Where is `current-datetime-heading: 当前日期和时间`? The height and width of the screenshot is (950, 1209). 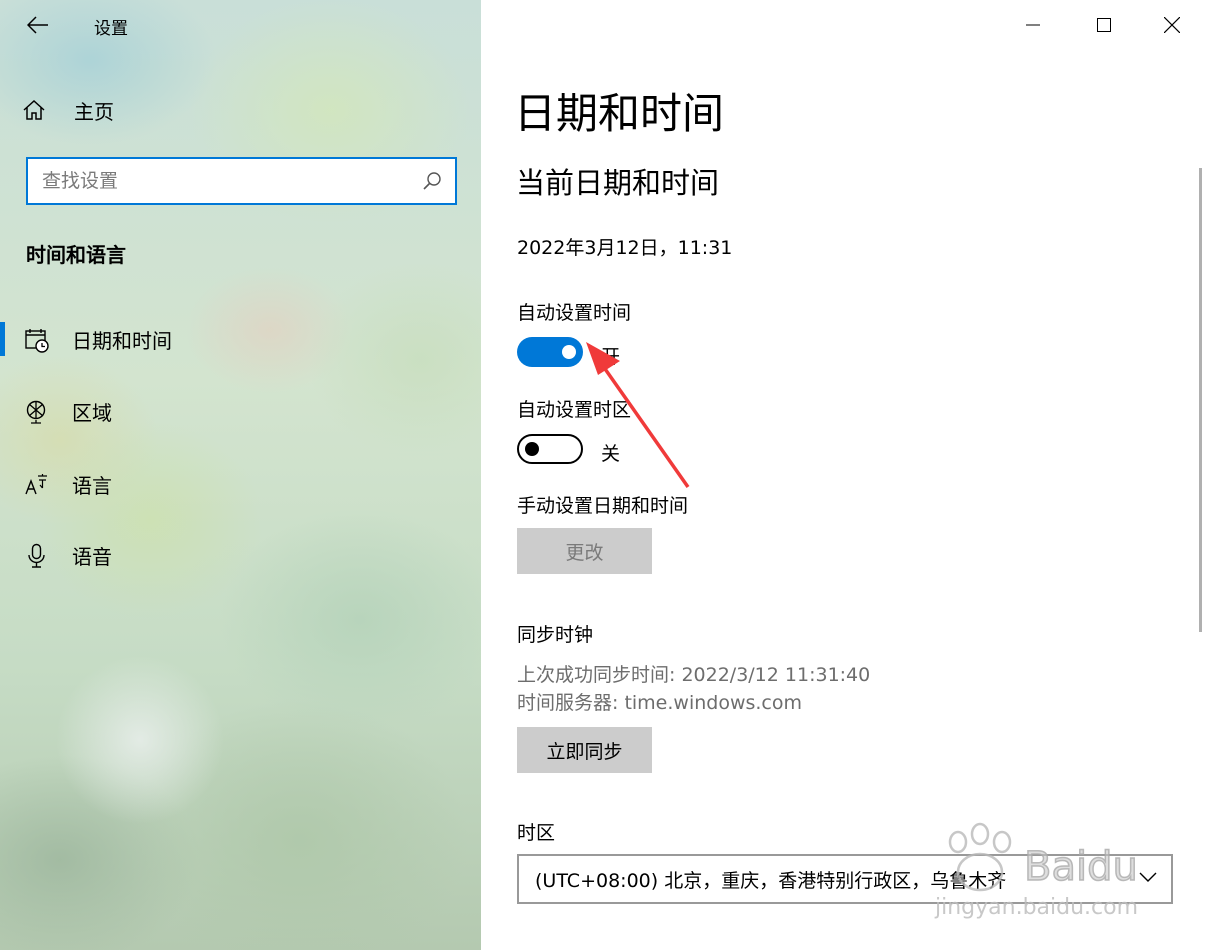
current-datetime-heading: 当前日期和时间 is located at coordinates (618, 183).